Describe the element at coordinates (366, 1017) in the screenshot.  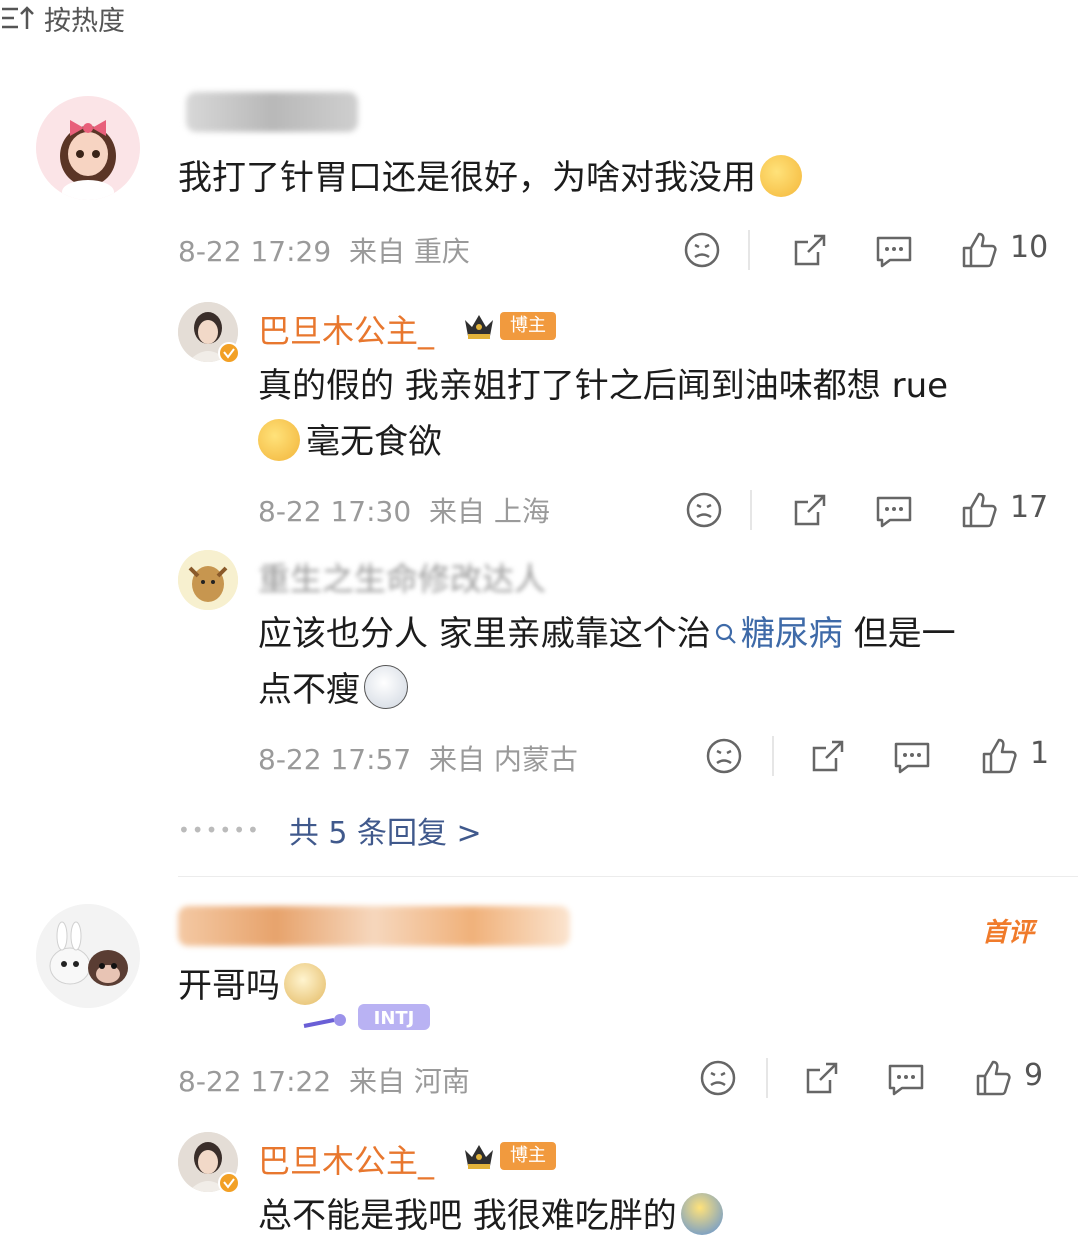
I see `intj-sticker-icon: INTJ` at that location.